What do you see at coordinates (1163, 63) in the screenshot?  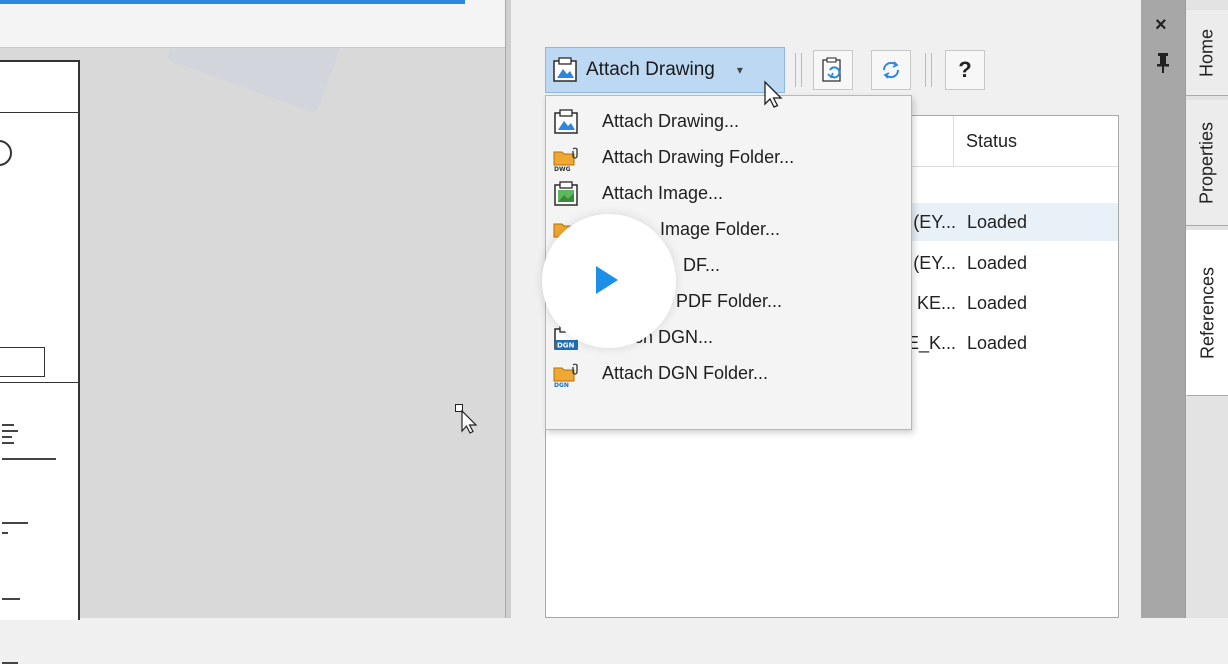 I see `pin-icon` at bounding box center [1163, 63].